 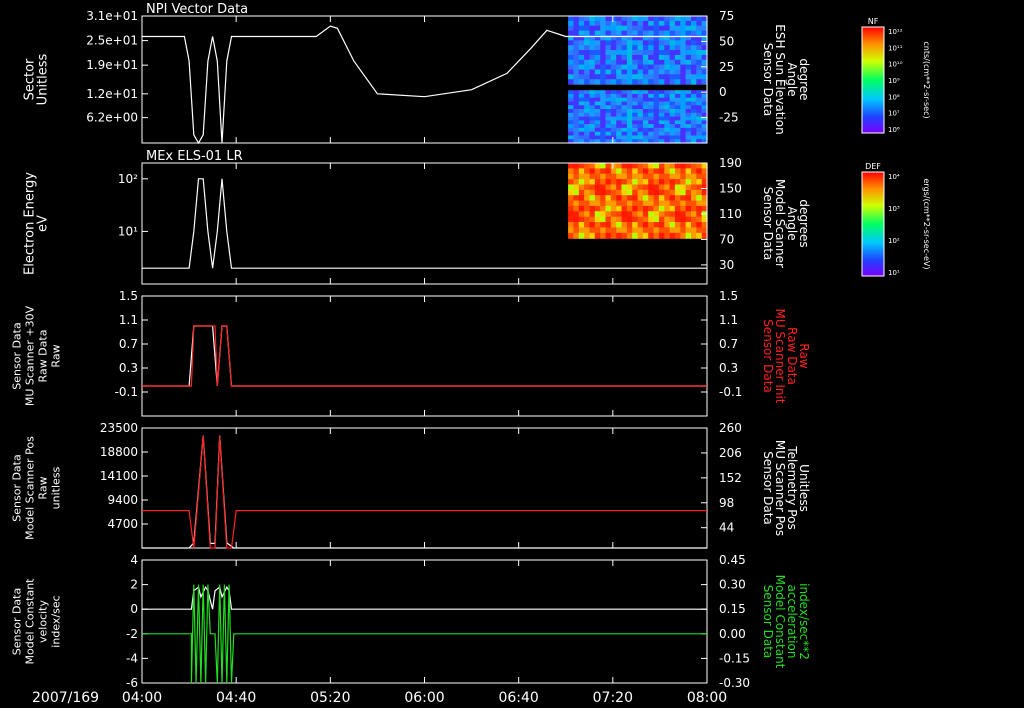 What do you see at coordinates (518, 698) in the screenshot?
I see `x-tick-label: 06:40` at bounding box center [518, 698].